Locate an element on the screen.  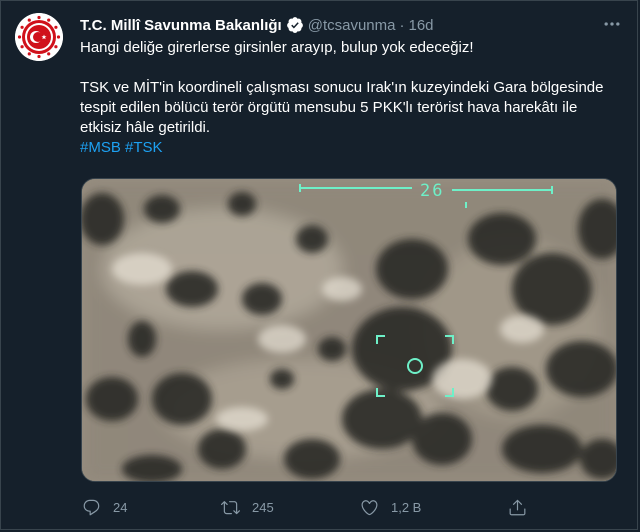
like-button: 1,2 B is located at coordinates (390, 507).